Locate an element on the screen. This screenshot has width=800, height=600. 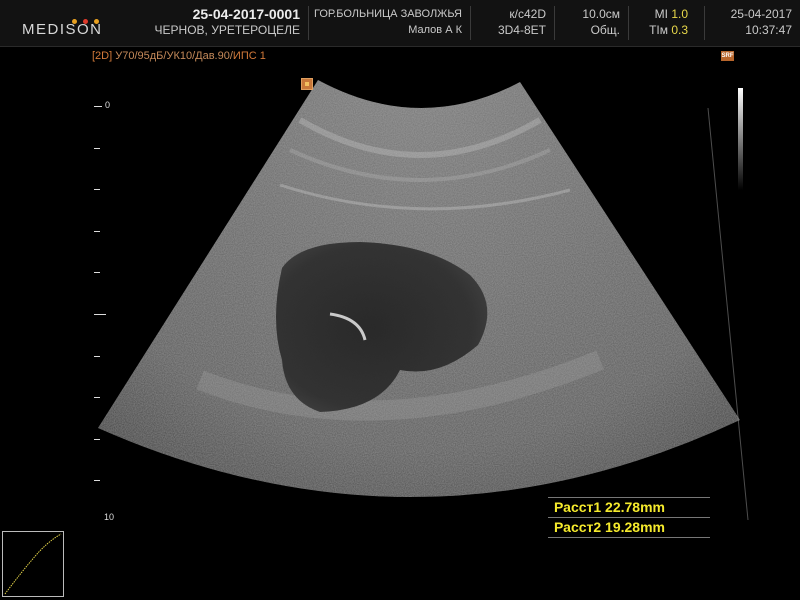
focus-marker is located at coordinates (307, 84).